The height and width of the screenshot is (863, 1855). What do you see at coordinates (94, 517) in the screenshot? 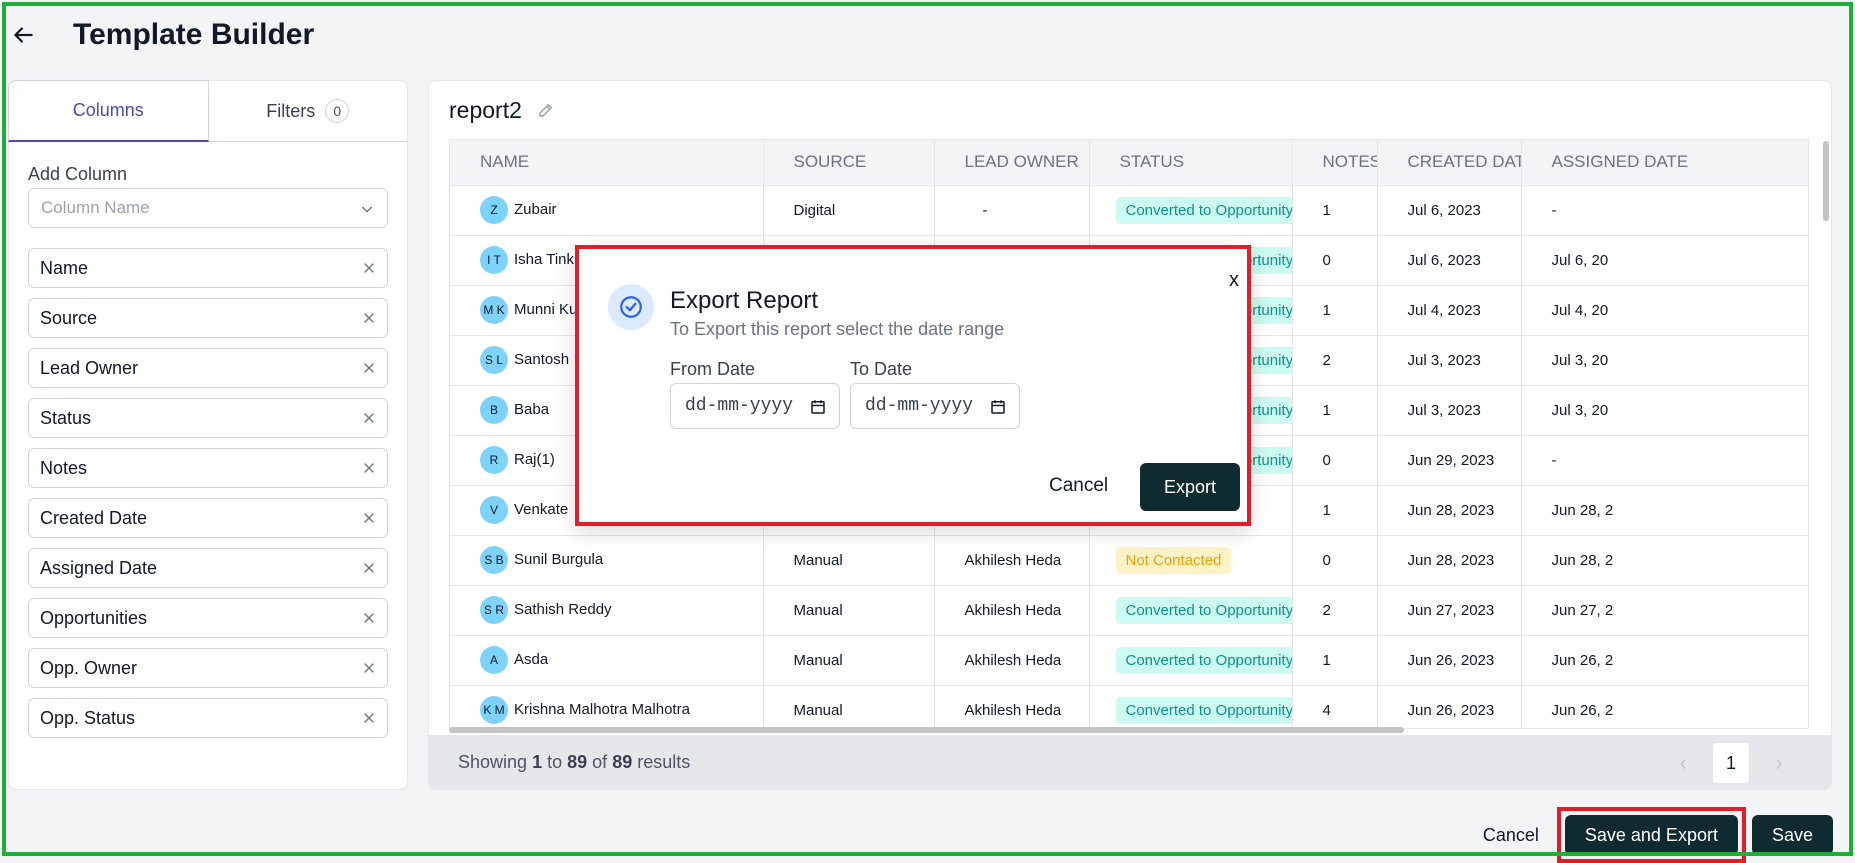
I see `selected-column-label: Created Date` at bounding box center [94, 517].